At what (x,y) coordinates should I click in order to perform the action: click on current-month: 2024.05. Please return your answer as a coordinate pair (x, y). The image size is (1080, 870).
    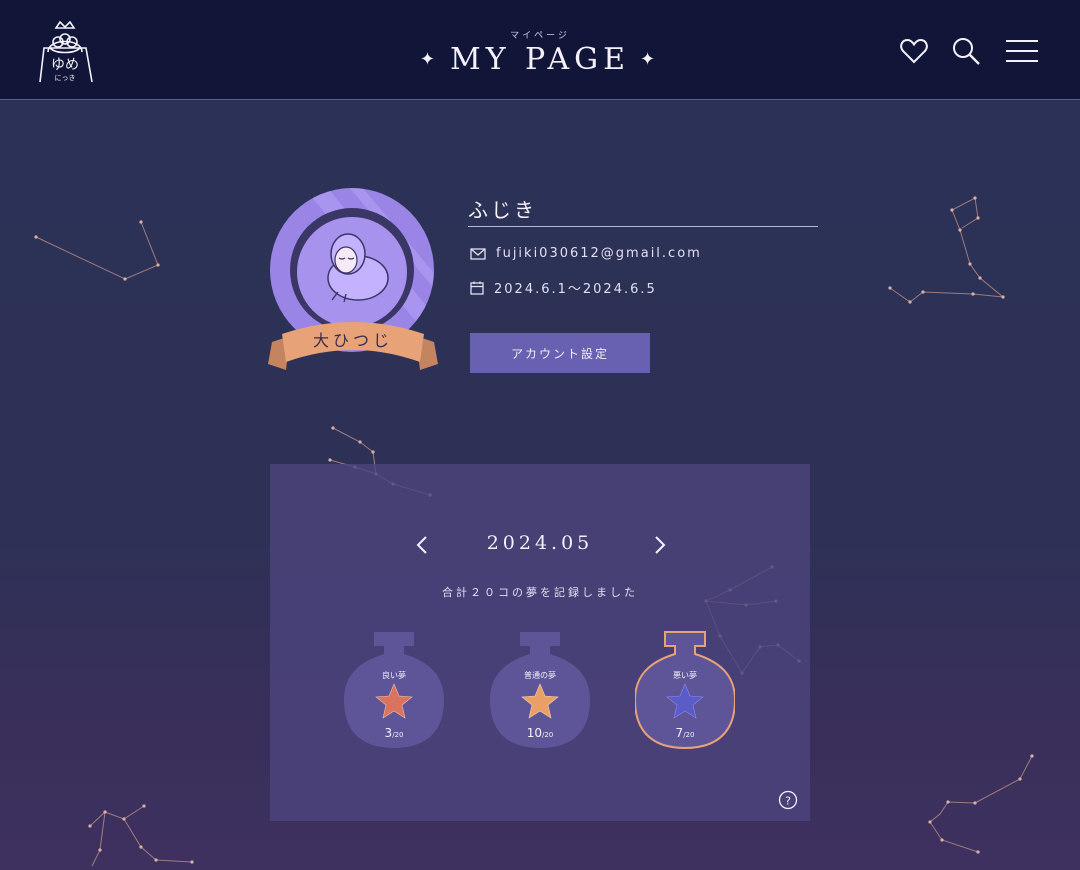
    Looking at the image, I should click on (540, 543).